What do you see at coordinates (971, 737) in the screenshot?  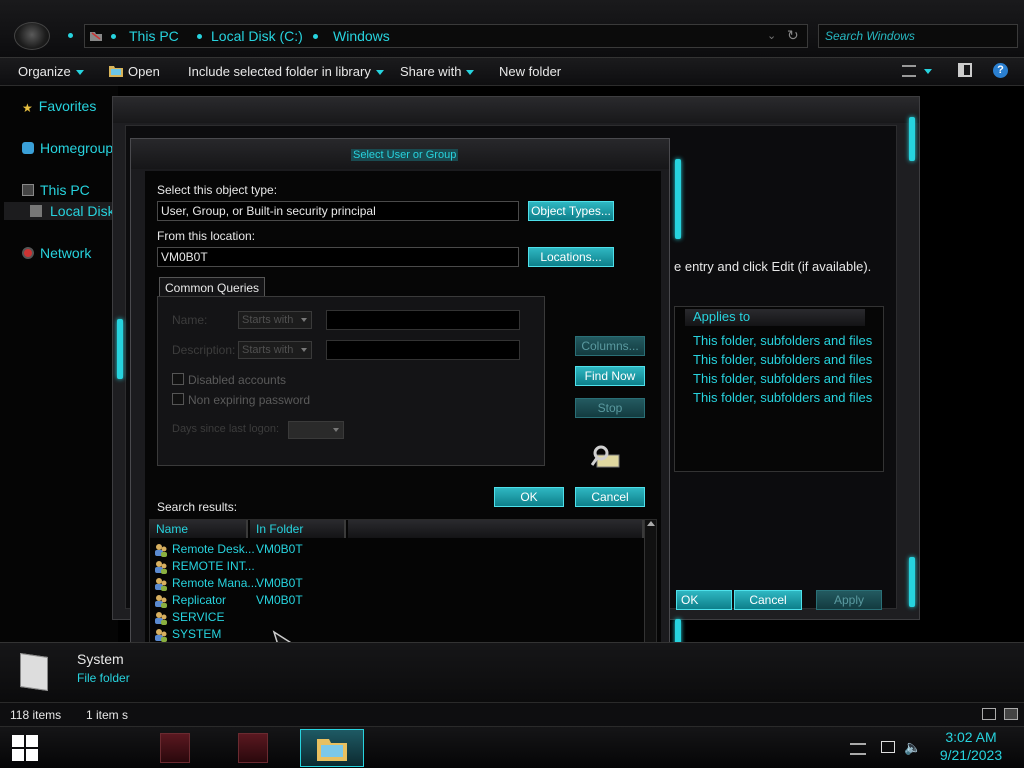 I see `clock-time: 3:02 AM` at bounding box center [971, 737].